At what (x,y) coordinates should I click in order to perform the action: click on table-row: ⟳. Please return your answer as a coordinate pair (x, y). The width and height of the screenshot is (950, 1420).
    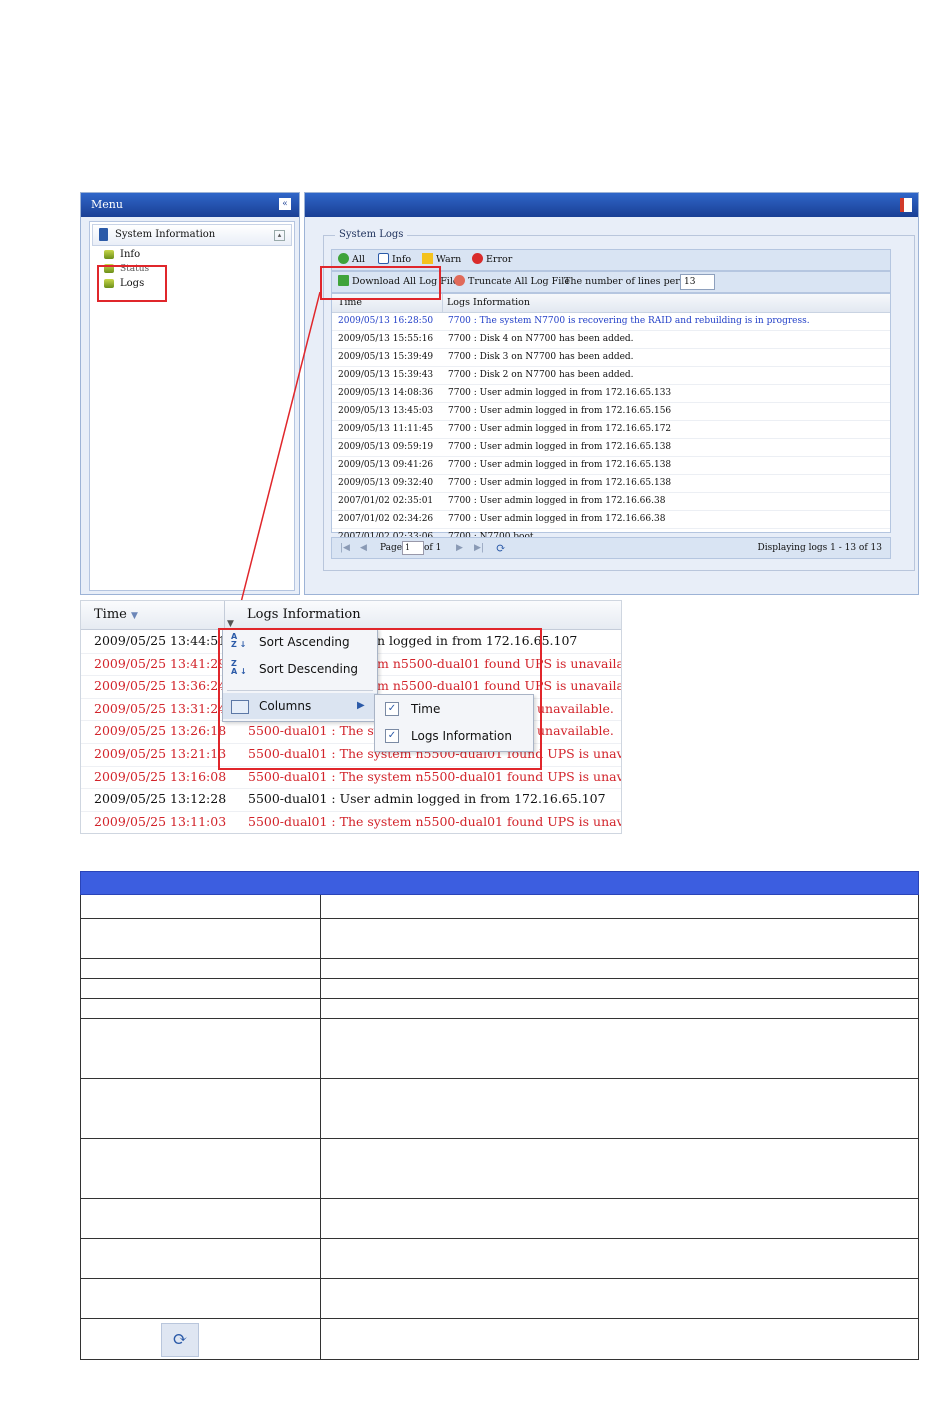
    Looking at the image, I should click on (499, 1339).